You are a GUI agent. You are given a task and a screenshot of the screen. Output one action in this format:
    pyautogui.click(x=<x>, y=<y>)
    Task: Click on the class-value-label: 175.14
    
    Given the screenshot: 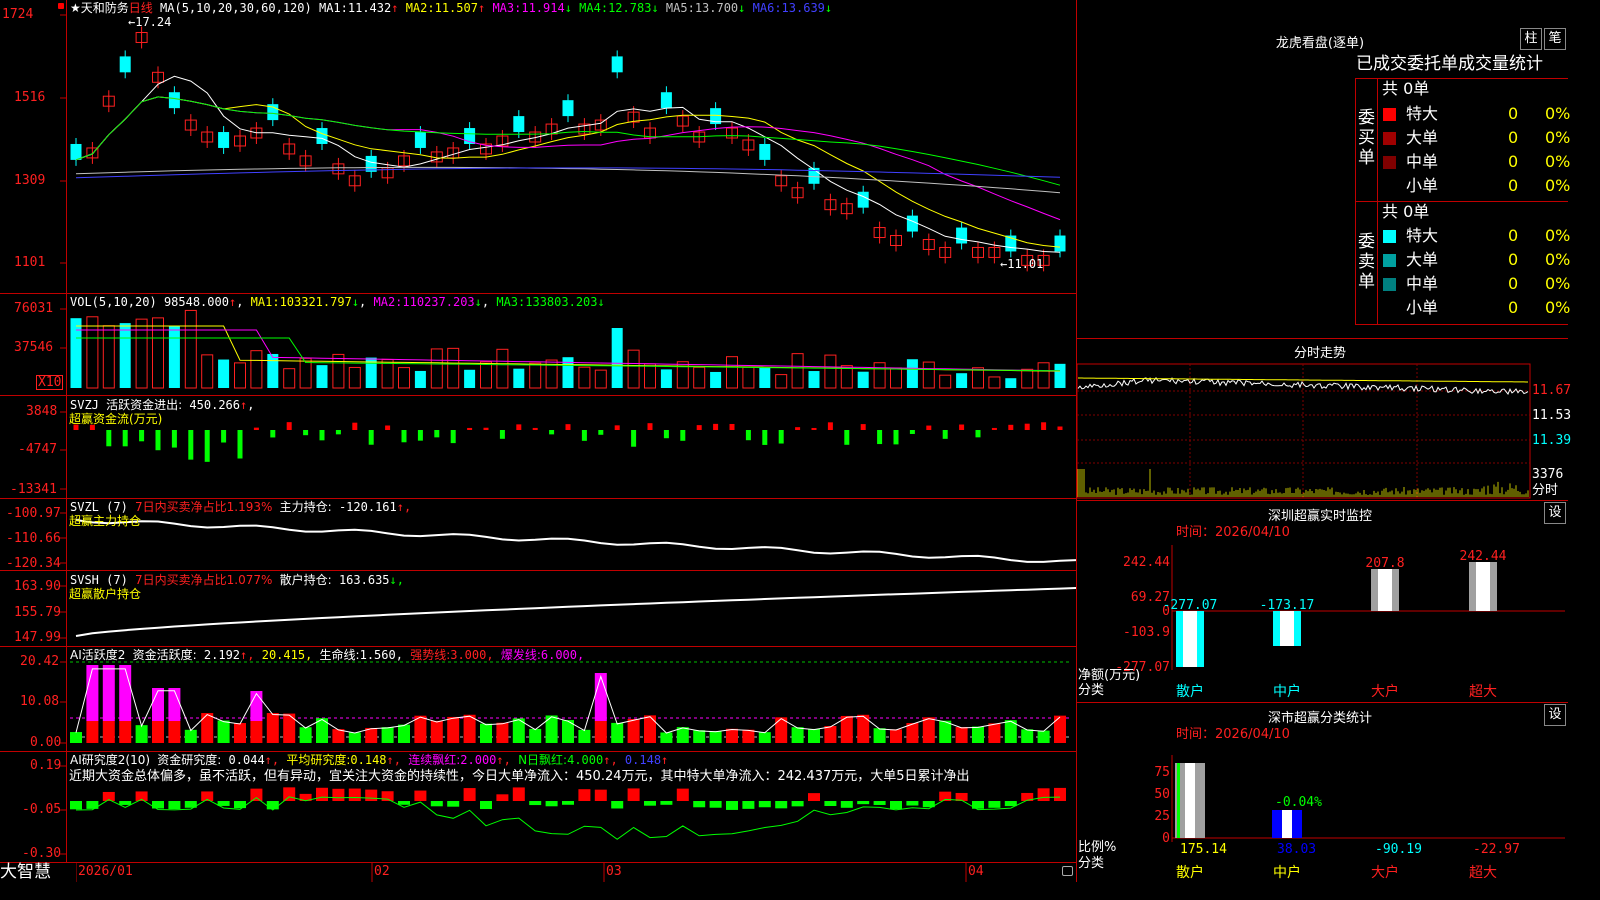 What is the action you would take?
    pyautogui.click(x=1203, y=849)
    